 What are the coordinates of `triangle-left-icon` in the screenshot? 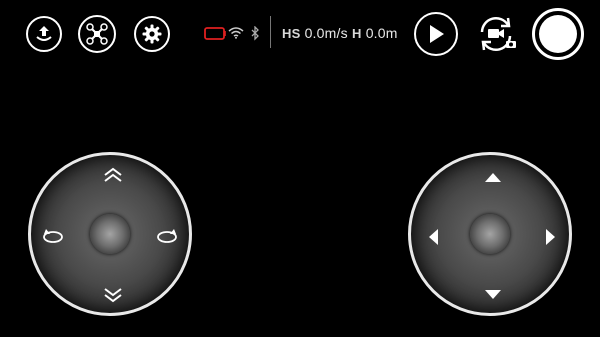 It's located at (433, 237).